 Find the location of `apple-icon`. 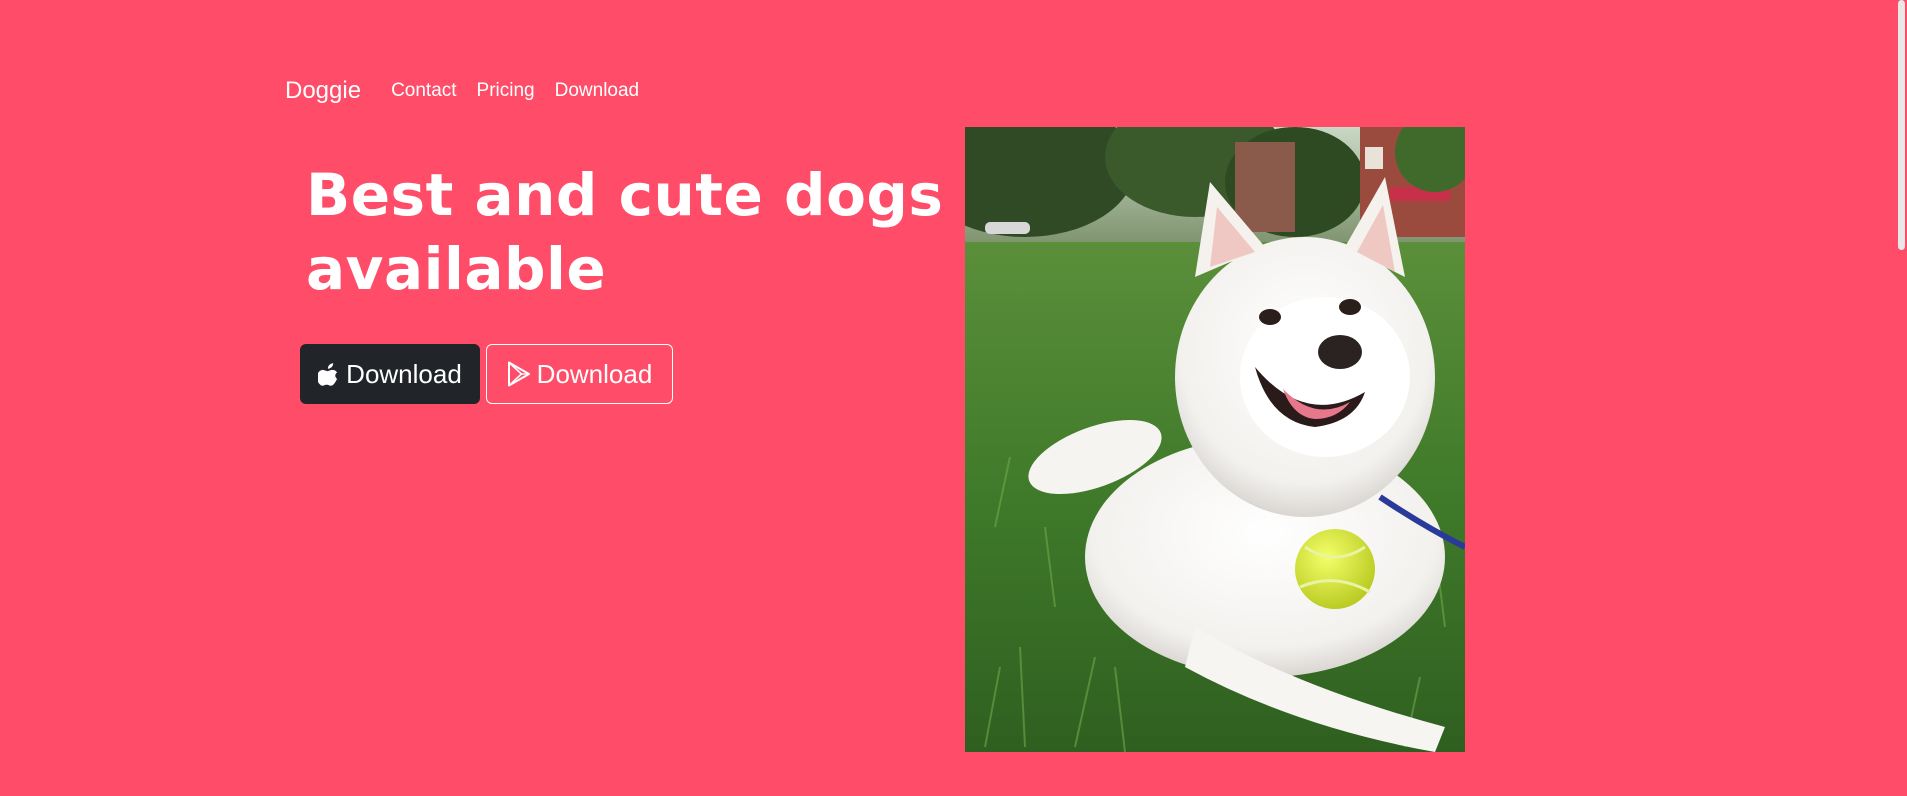

apple-icon is located at coordinates (329, 374).